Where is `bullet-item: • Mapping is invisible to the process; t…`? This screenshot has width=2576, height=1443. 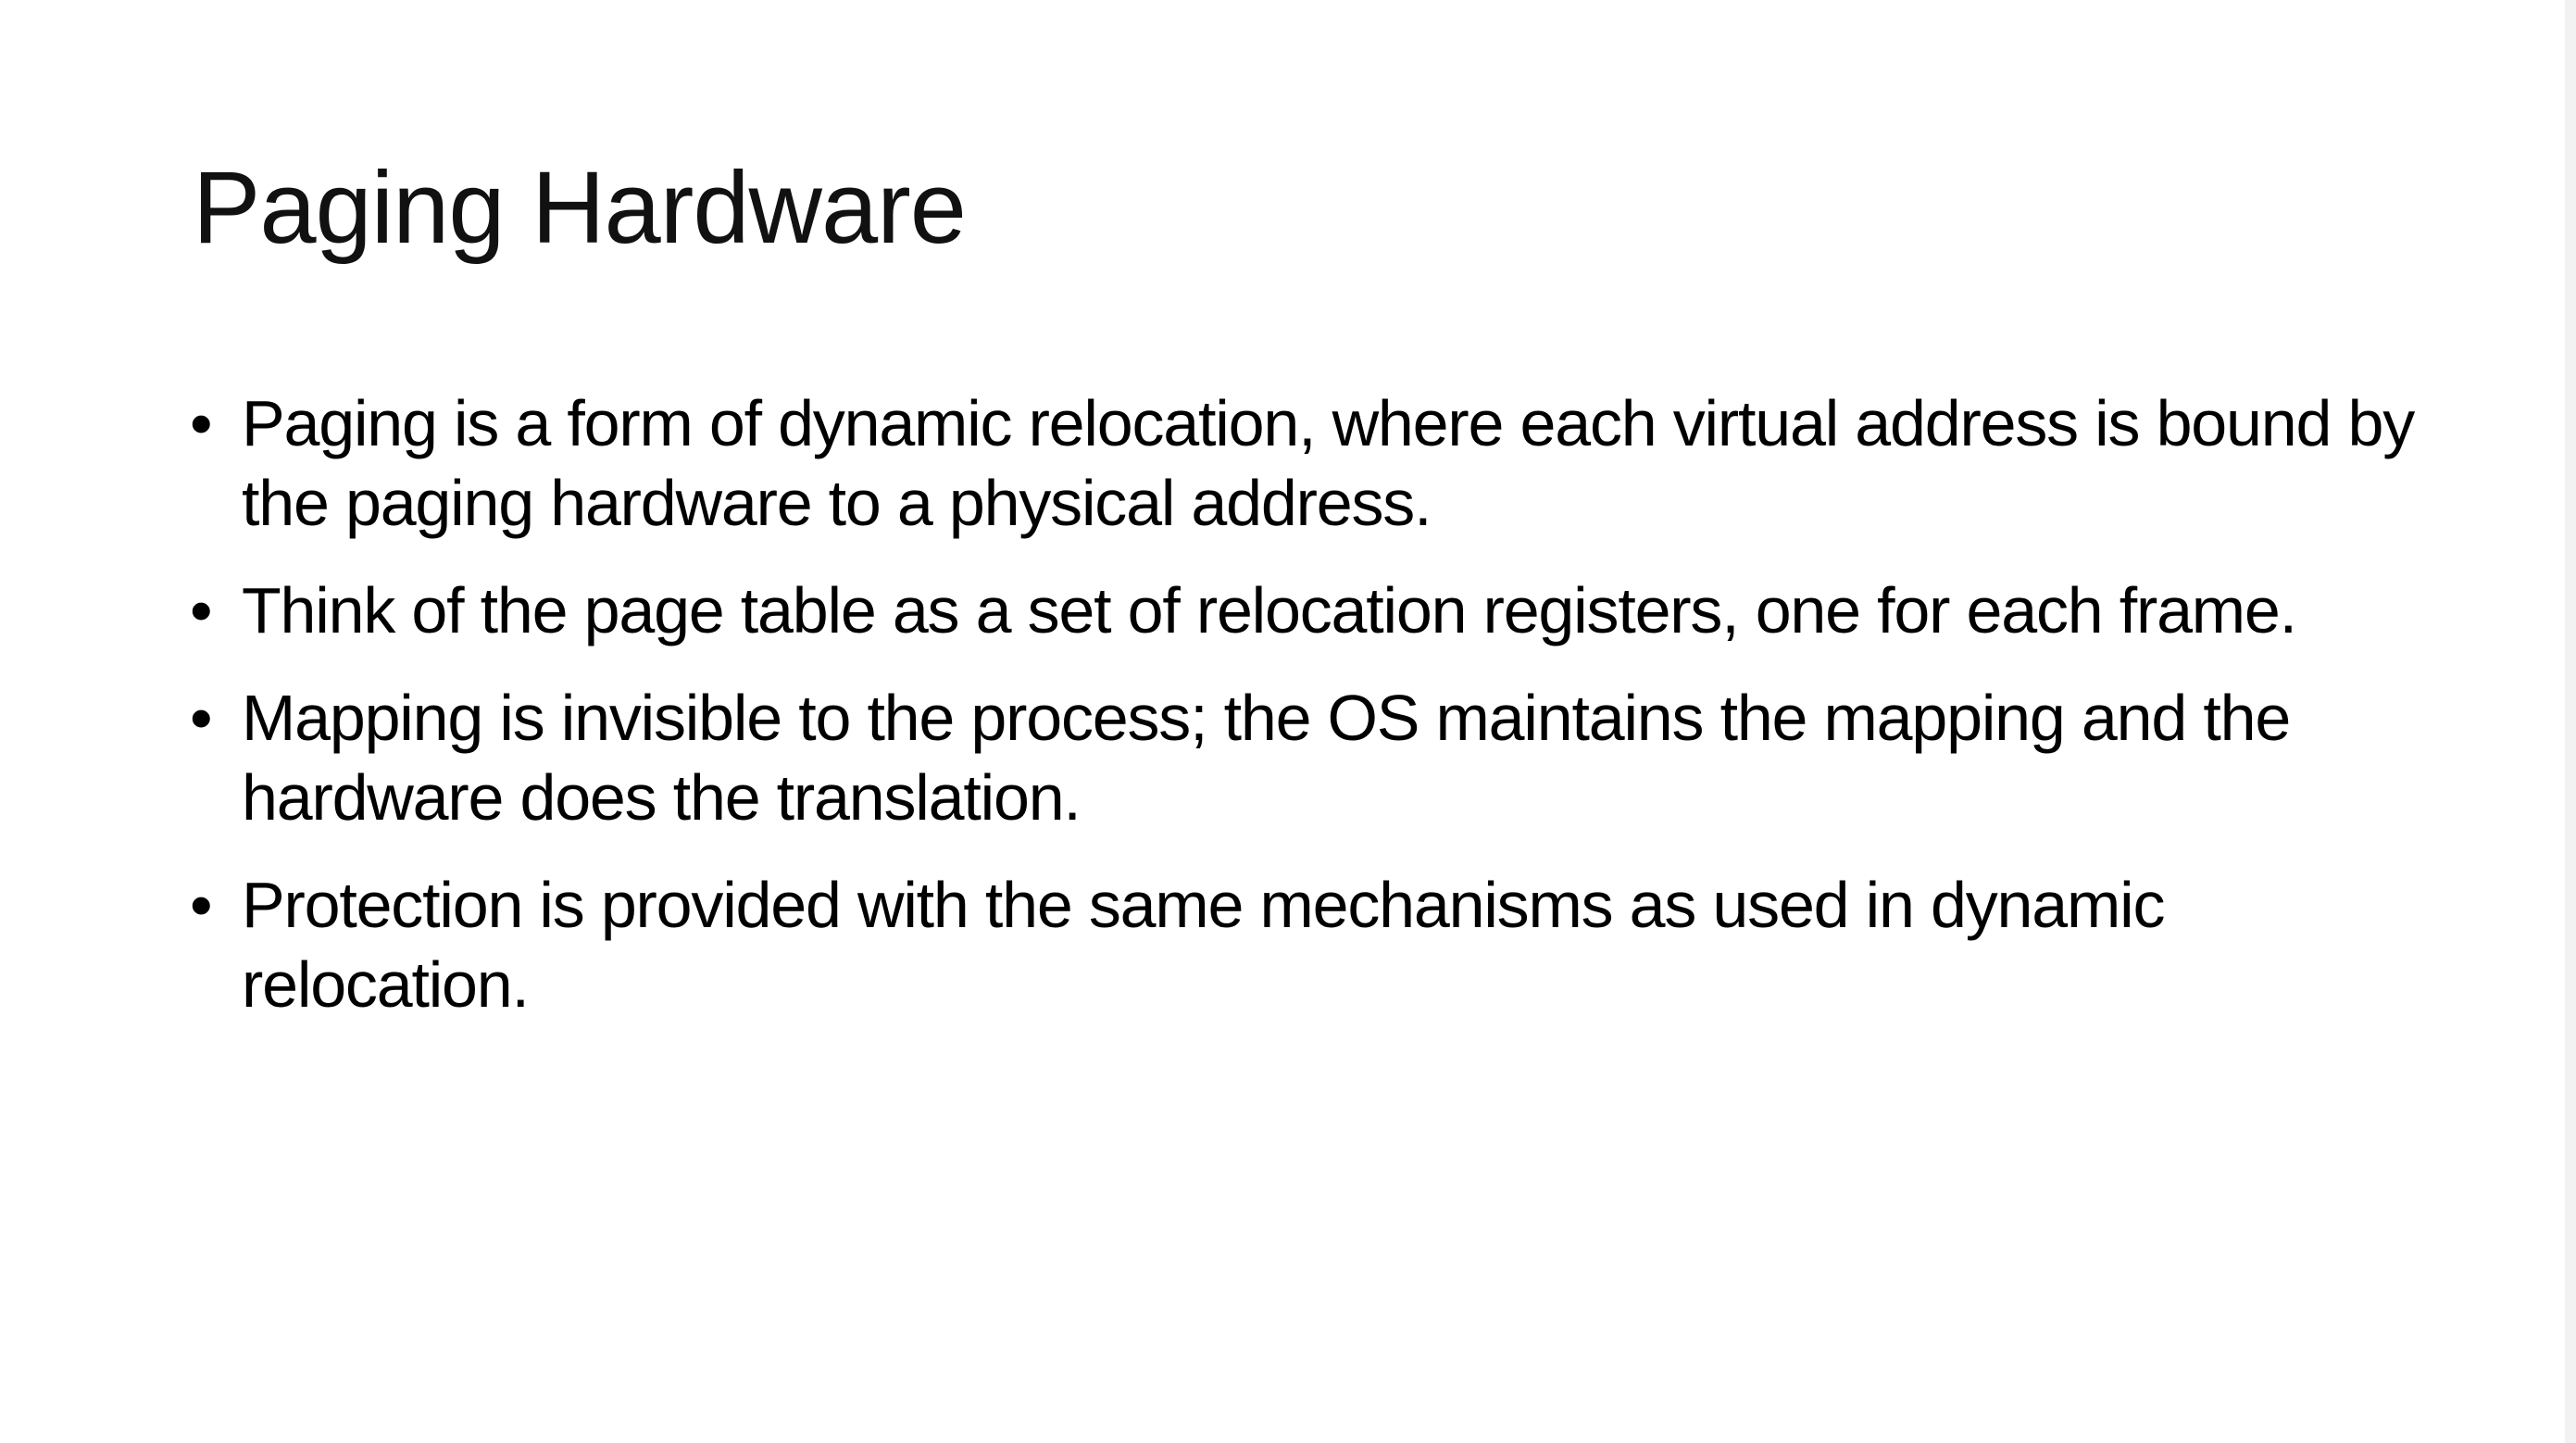
bullet-item: • Mapping is invisible to the process; t… is located at coordinates (1324, 757).